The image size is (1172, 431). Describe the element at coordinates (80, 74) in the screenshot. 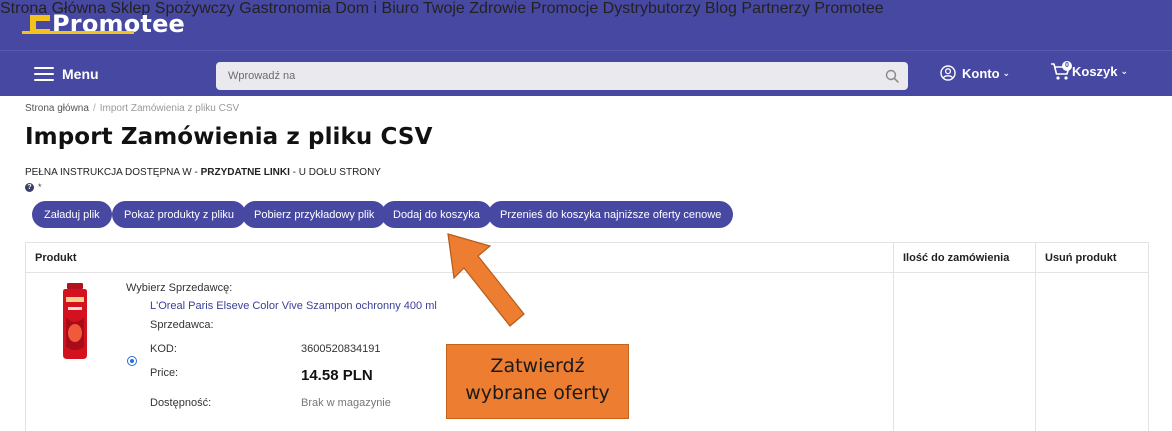

I see `menu-label: Menu` at that location.